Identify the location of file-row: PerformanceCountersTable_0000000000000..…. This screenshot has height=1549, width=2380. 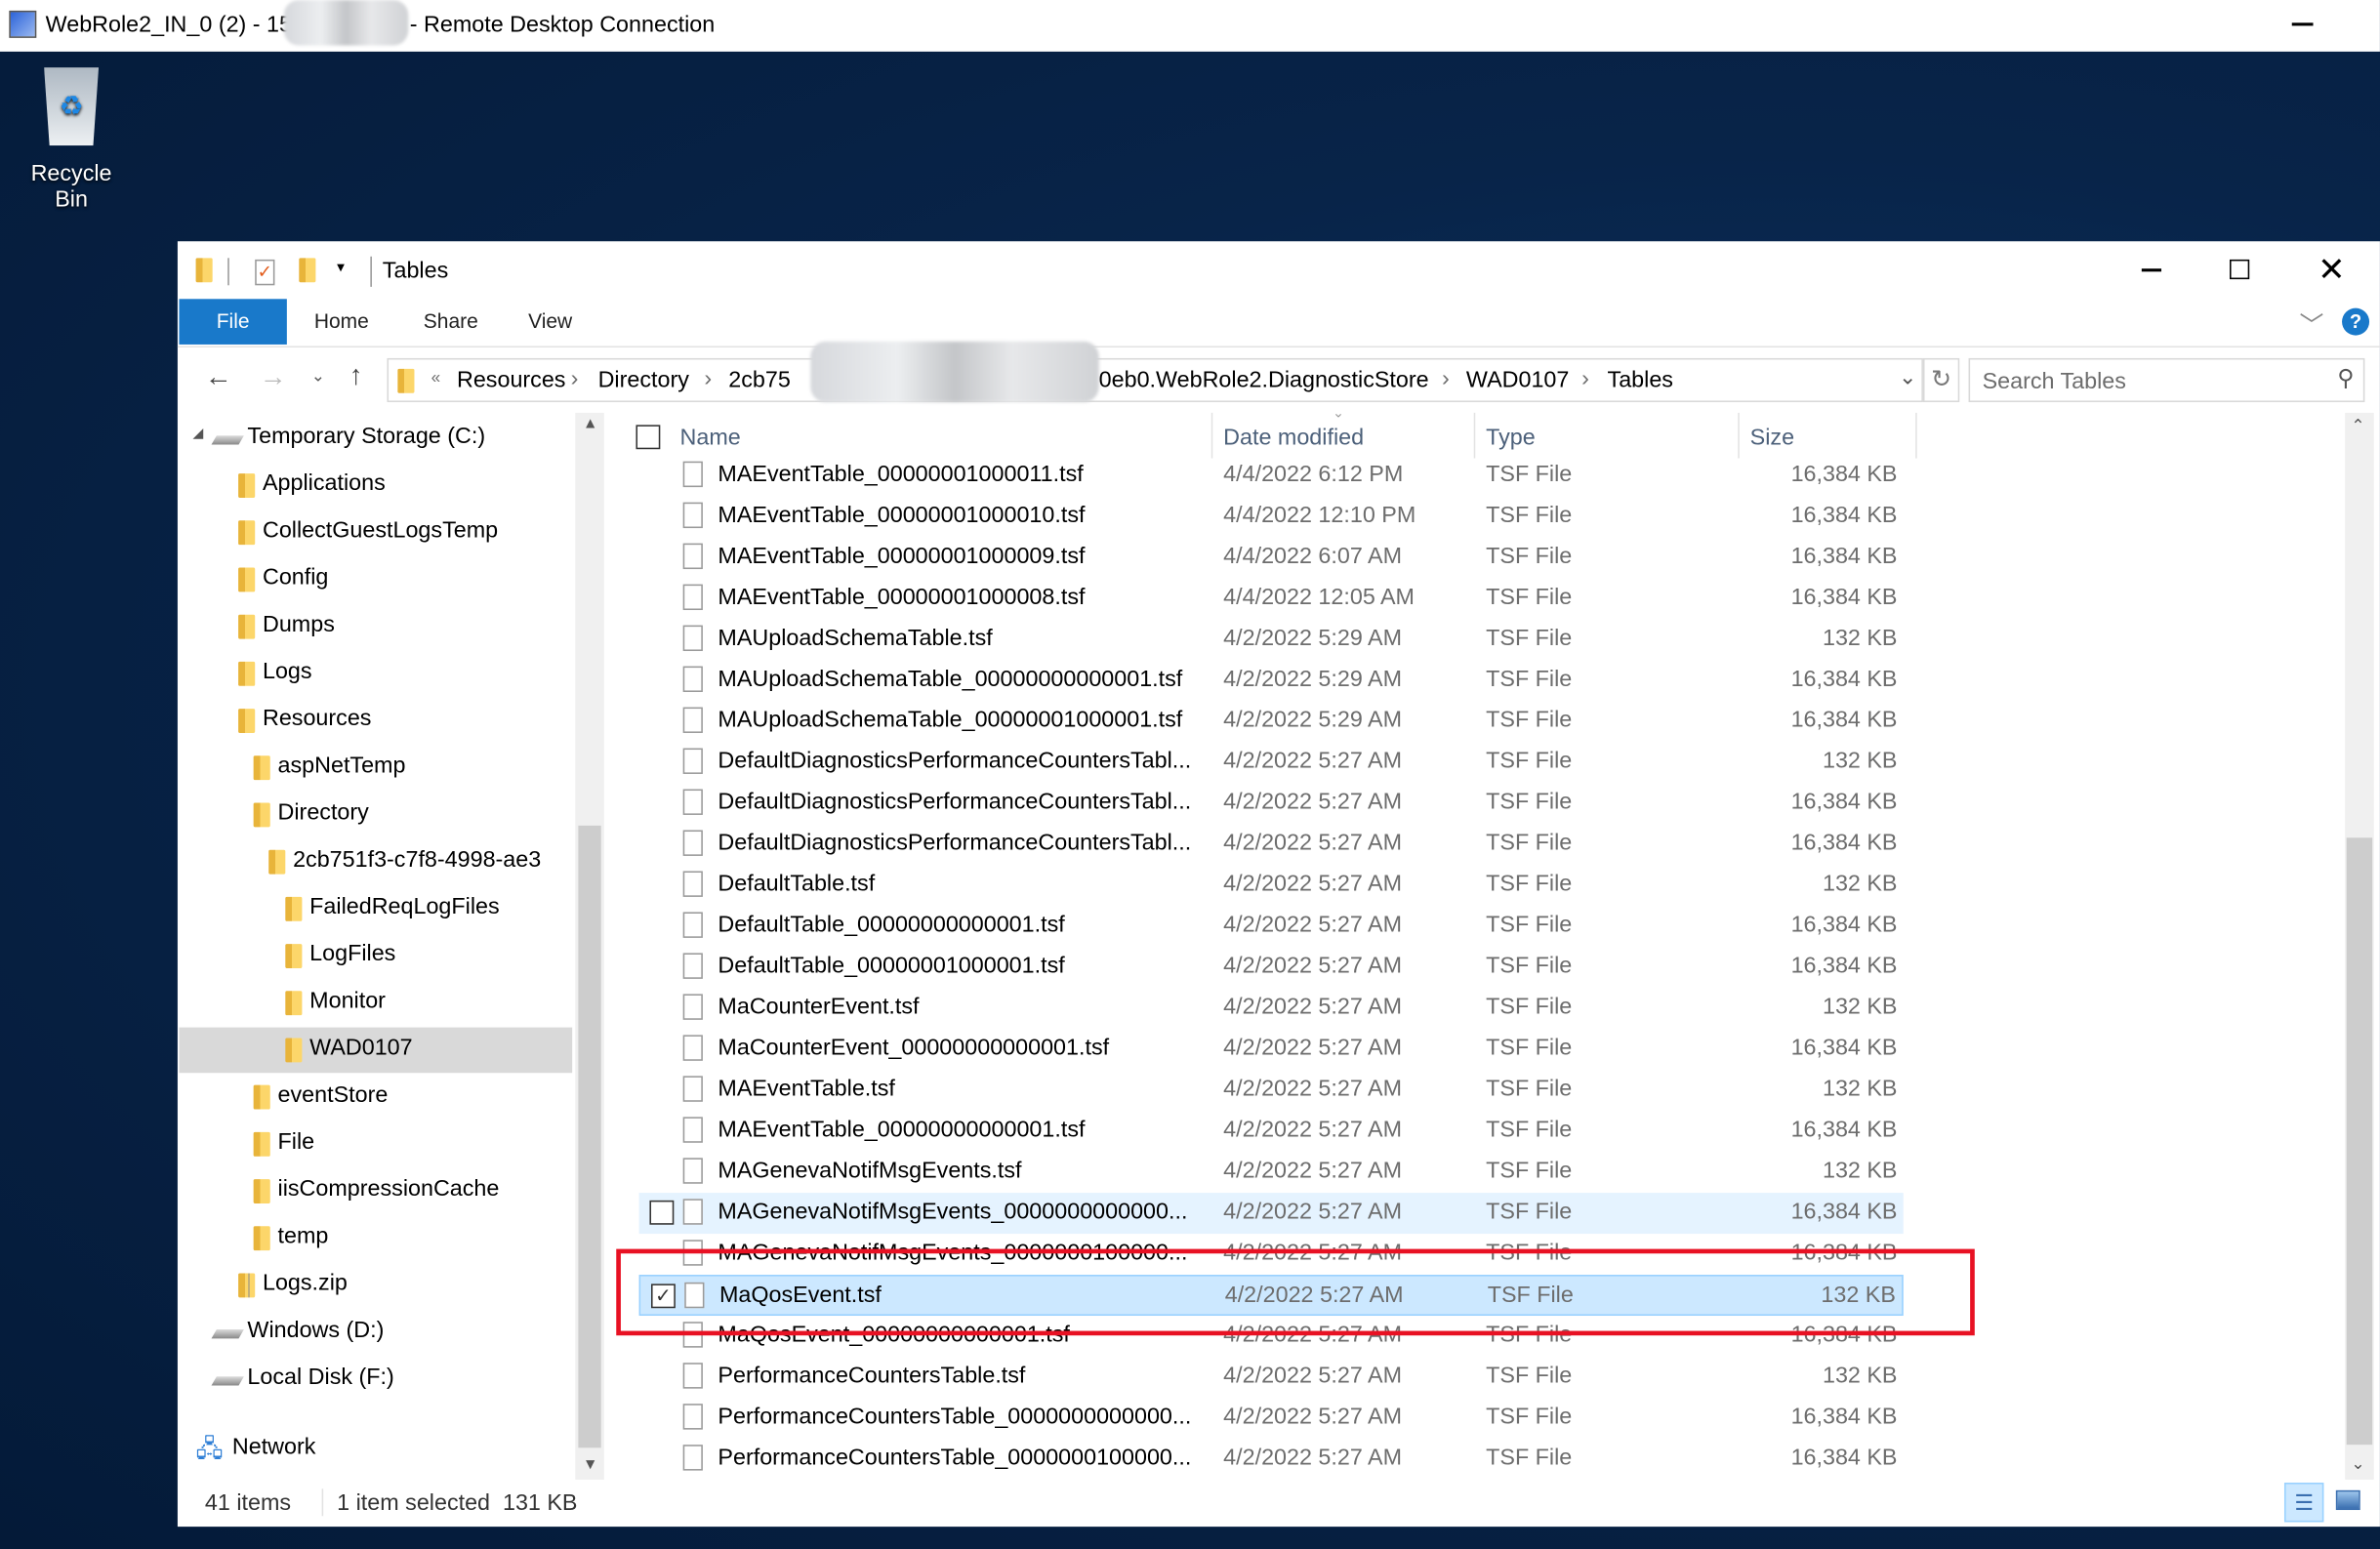
(1271, 1418).